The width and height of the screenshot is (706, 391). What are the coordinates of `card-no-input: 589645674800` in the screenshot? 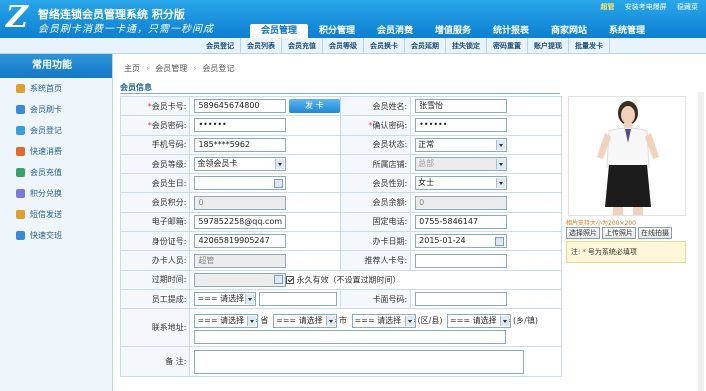 It's located at (240, 106).